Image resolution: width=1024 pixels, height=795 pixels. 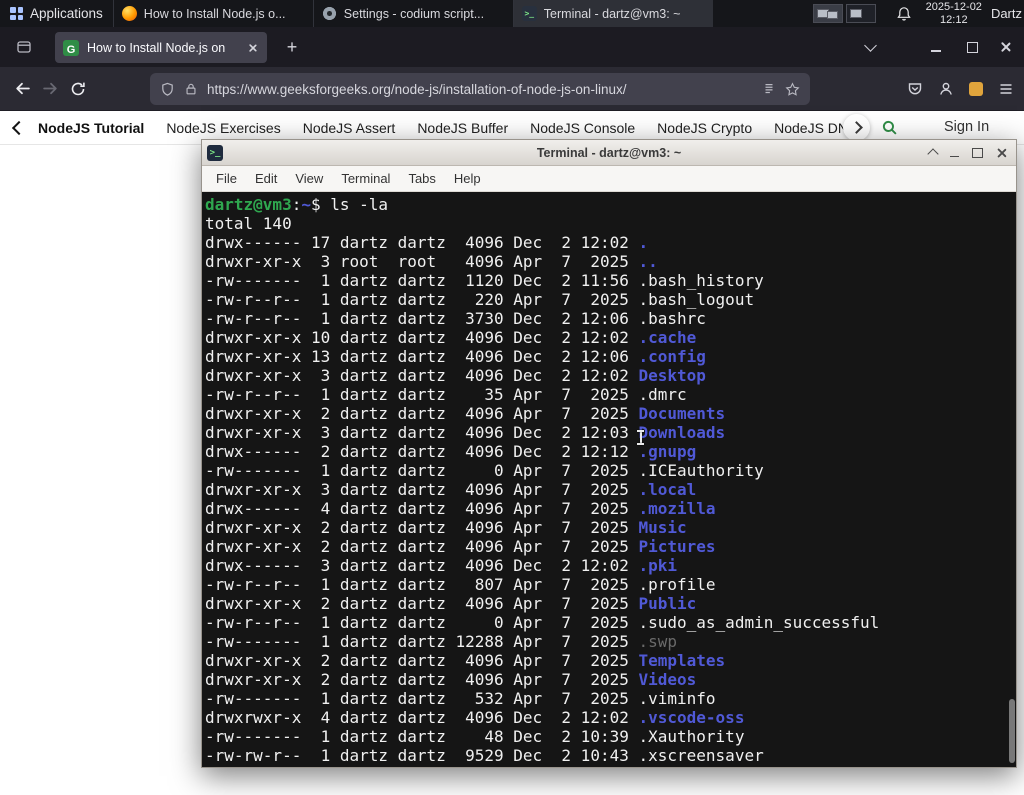 What do you see at coordinates (967, 152) in the screenshot?
I see `terminal-window-controls` at bounding box center [967, 152].